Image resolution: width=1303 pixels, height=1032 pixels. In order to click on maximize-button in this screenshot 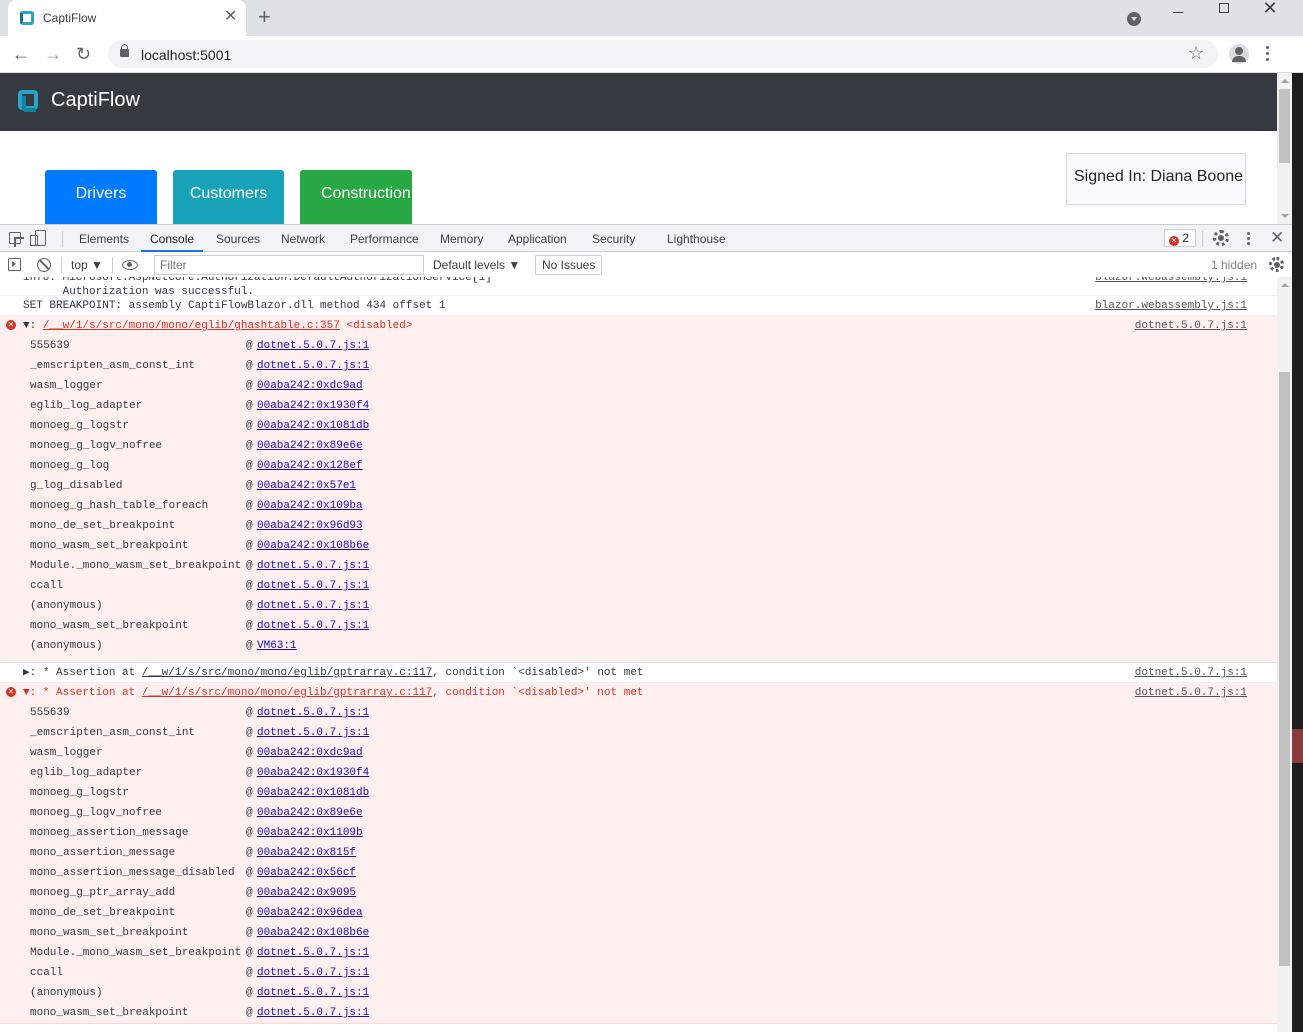, I will do `click(1224, 15)`.